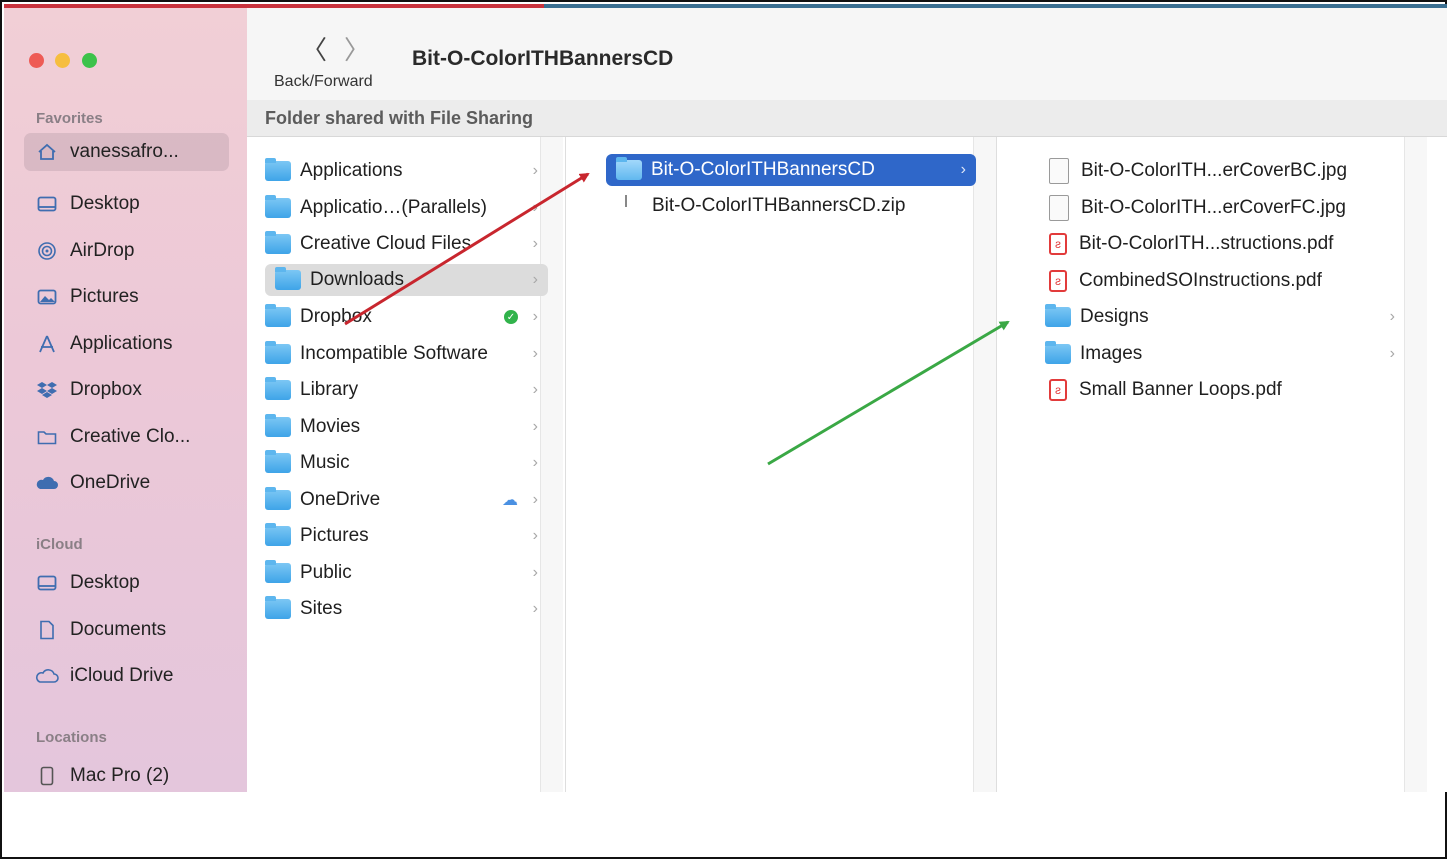 This screenshot has width=1450, height=861. What do you see at coordinates (406, 609) in the screenshot?
I see `list-item: Sites ›` at bounding box center [406, 609].